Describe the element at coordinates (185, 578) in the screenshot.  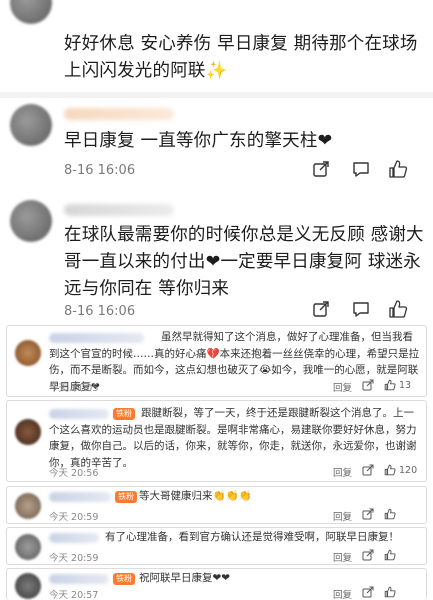
I see `comment-text: 祝阿联早日康复❤❤` at that location.